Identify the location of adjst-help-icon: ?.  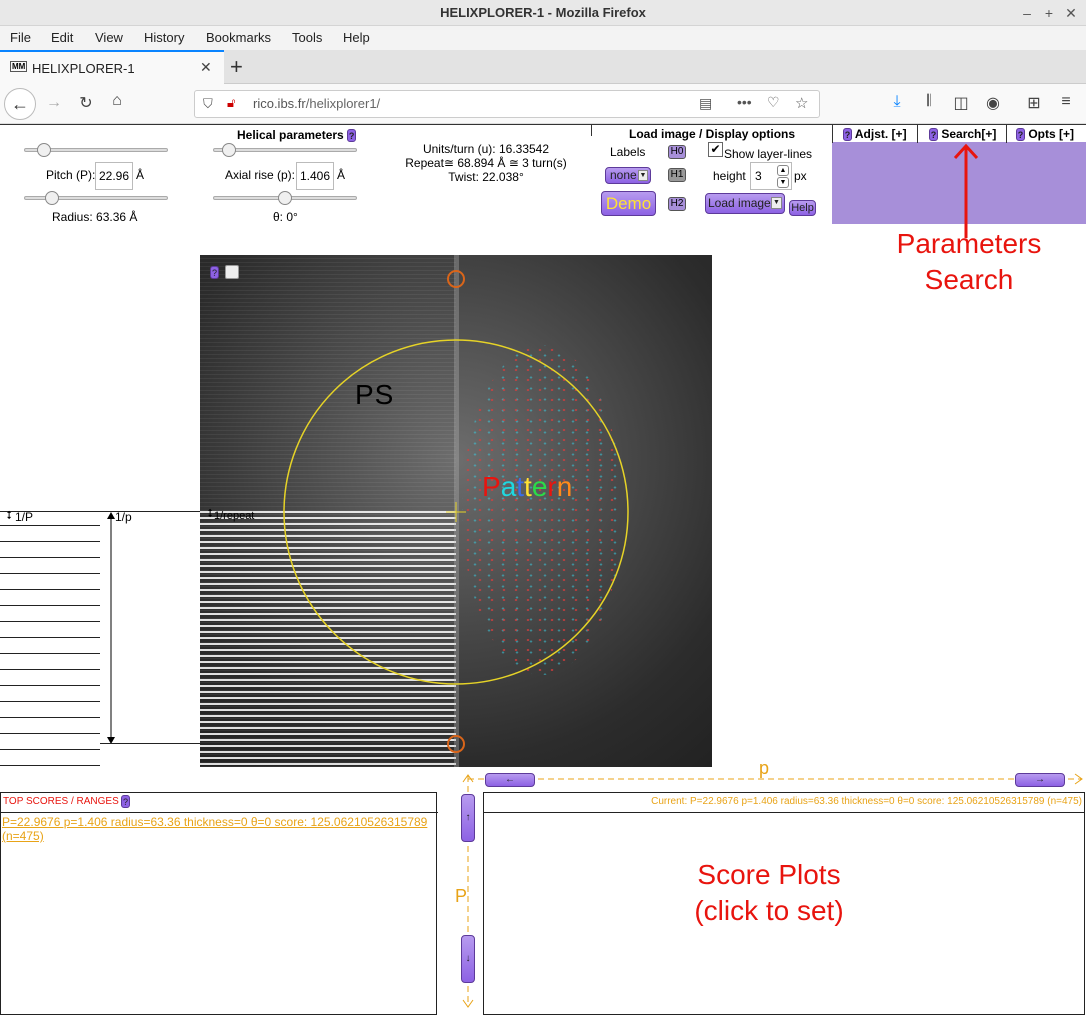
(847, 135).